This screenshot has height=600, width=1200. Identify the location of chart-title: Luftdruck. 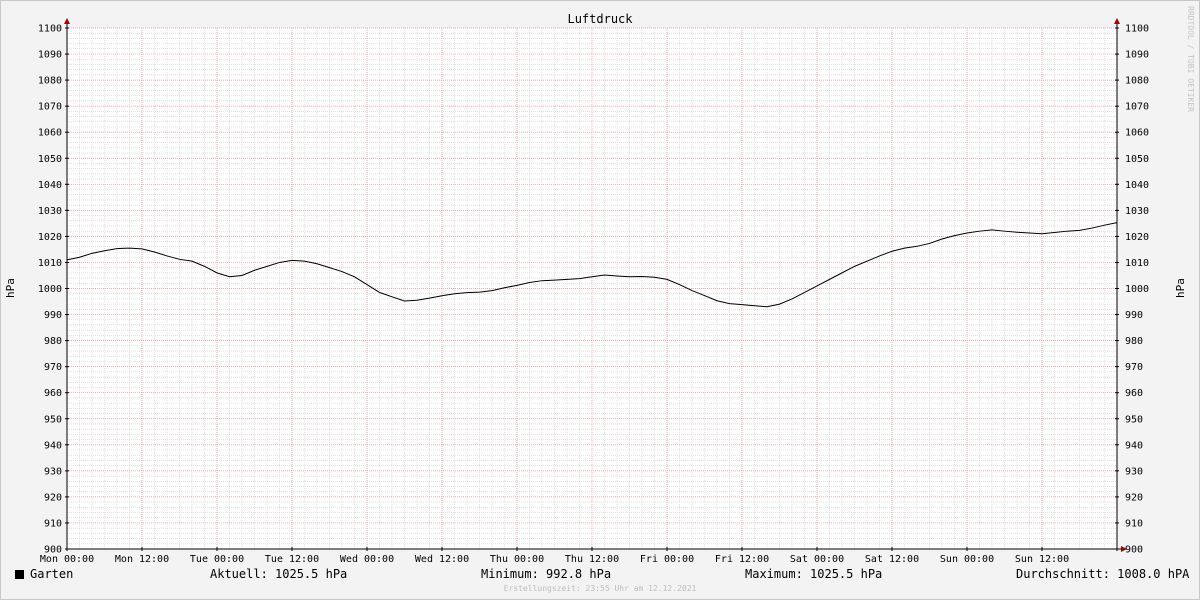
(600, 19).